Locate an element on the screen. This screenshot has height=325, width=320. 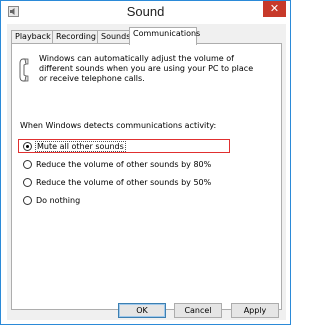
option-reduce-80: Reduce the volume of other sounds by 80% is located at coordinates (117, 164).